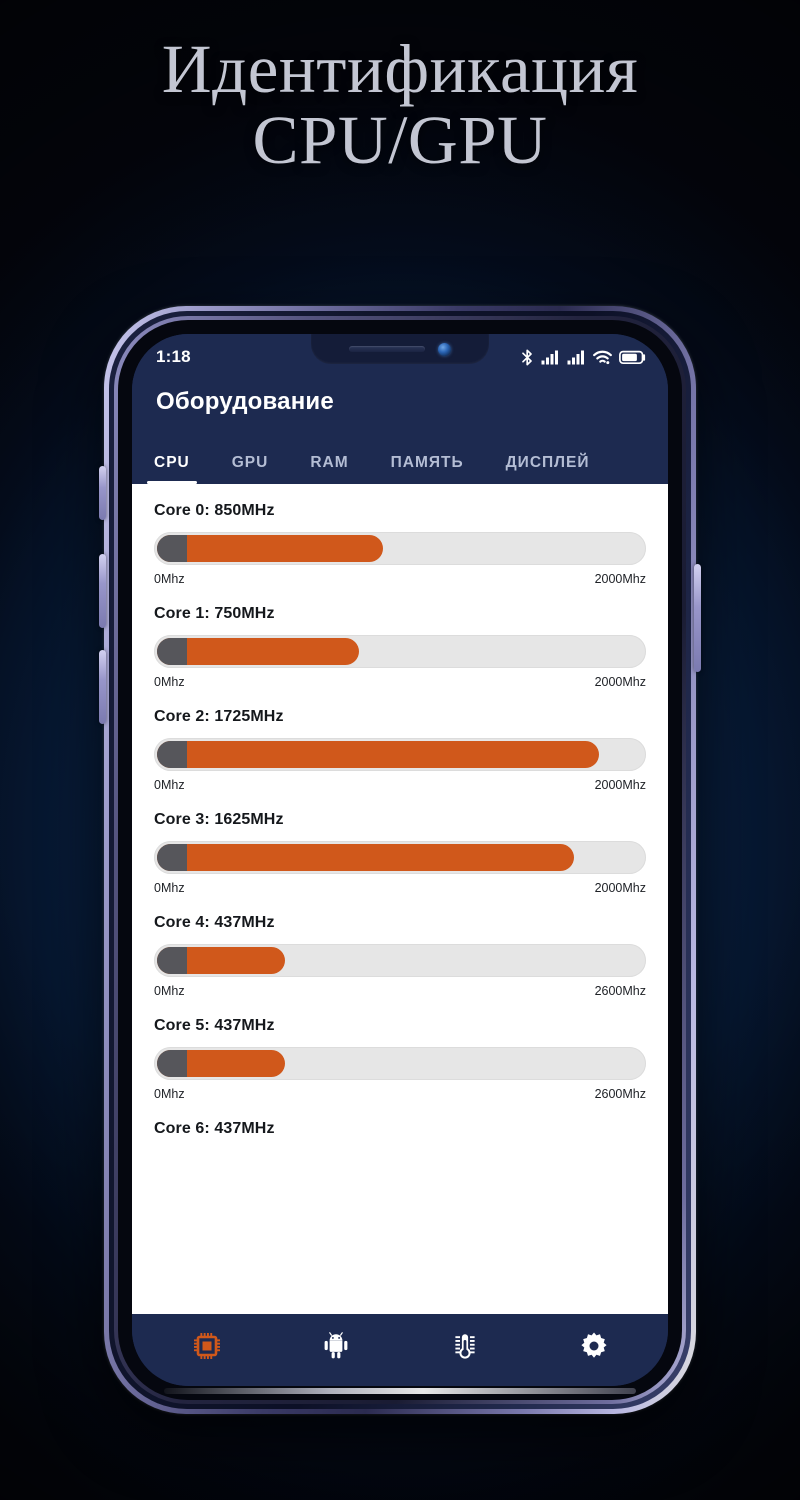 Image resolution: width=800 pixels, height=1500 pixels. I want to click on gear-icon, so click(594, 1346).